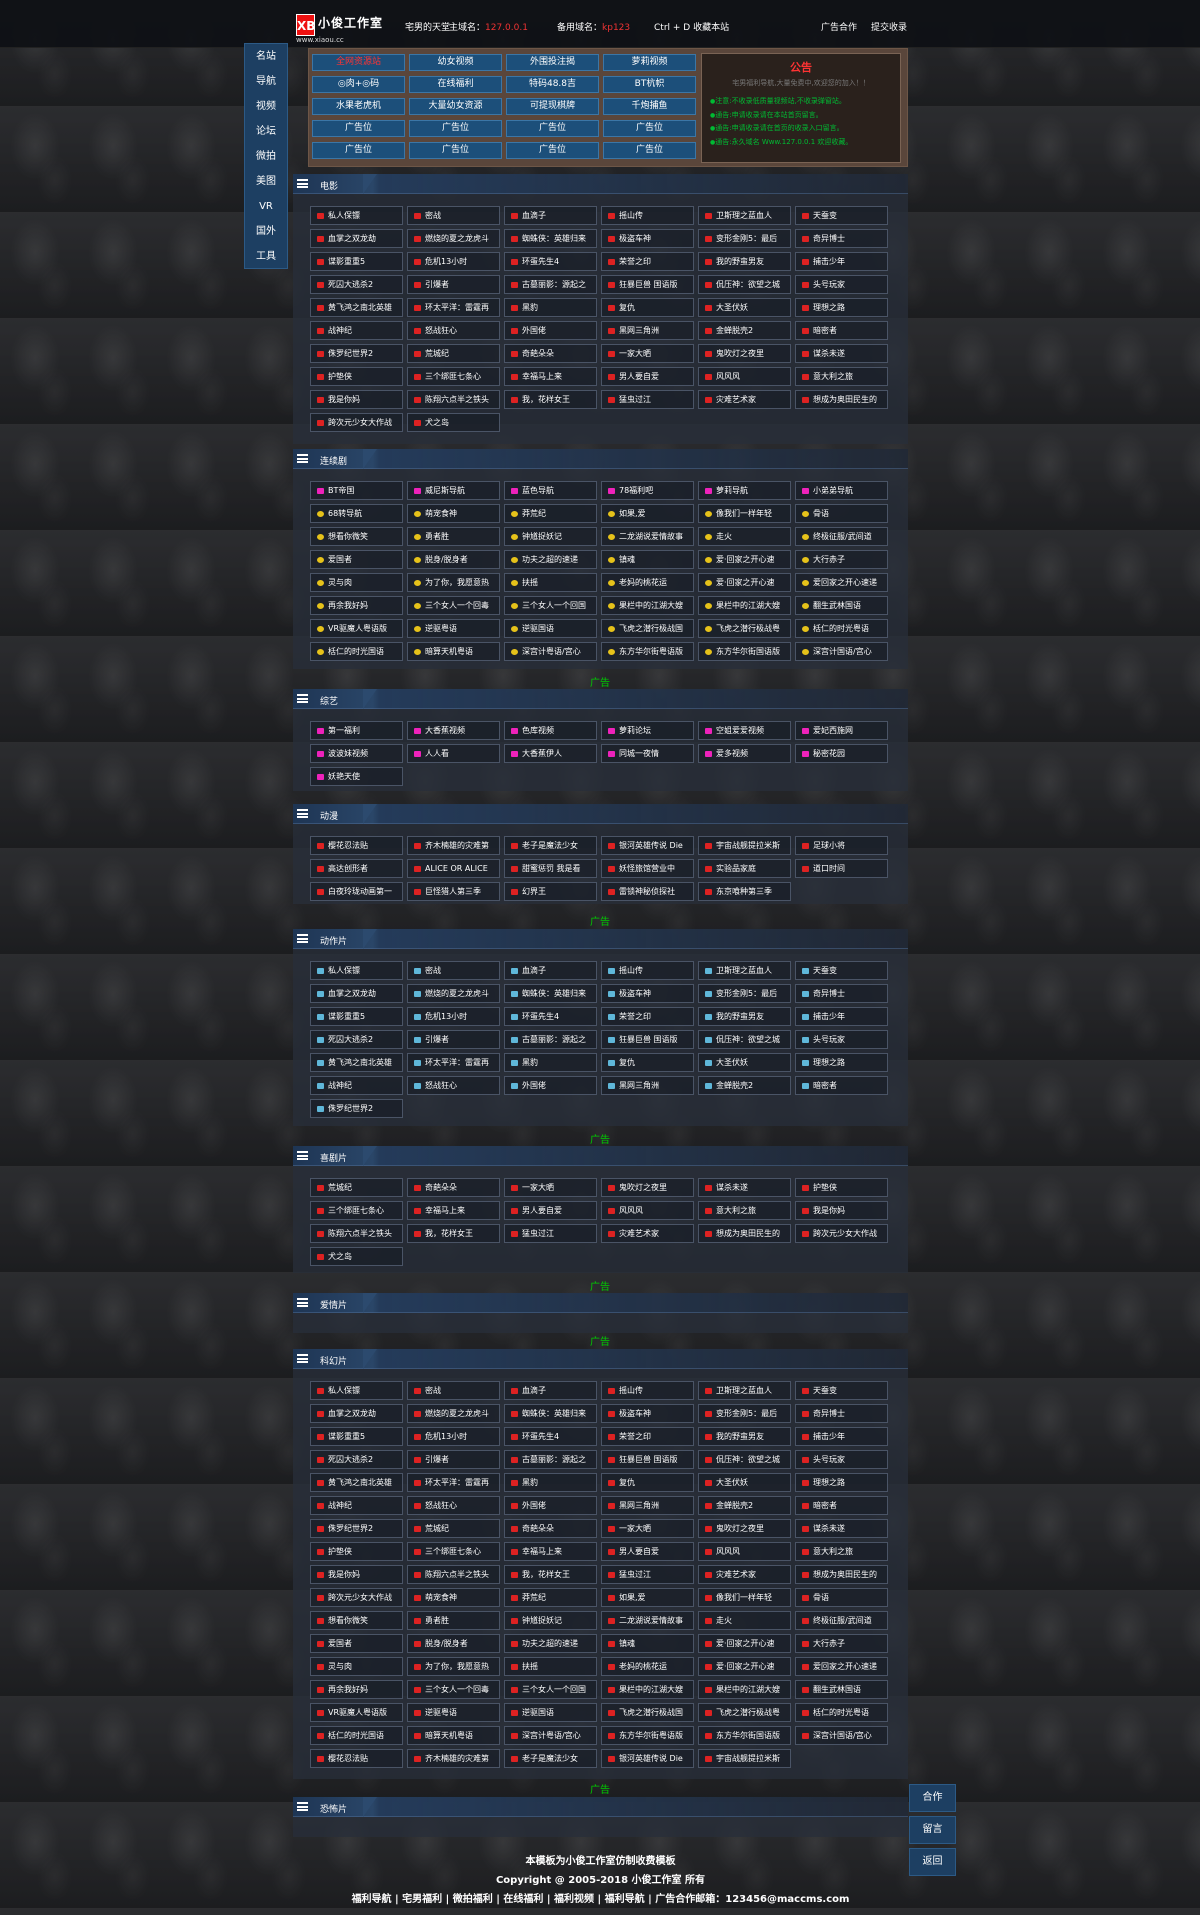 The width and height of the screenshot is (1200, 1915). Describe the element at coordinates (841, 970) in the screenshot. I see `video-link: 天蚕变` at that location.